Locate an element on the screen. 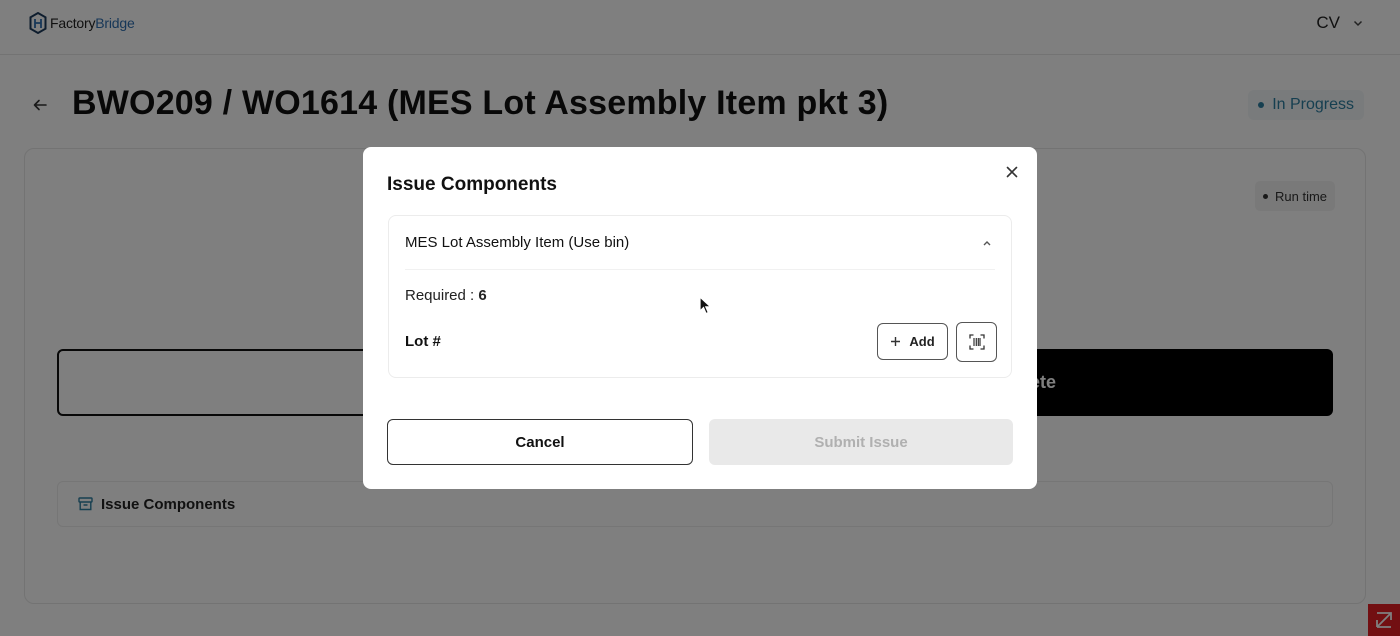 The width and height of the screenshot is (1400, 636). add-lot-button: Add is located at coordinates (912, 341).